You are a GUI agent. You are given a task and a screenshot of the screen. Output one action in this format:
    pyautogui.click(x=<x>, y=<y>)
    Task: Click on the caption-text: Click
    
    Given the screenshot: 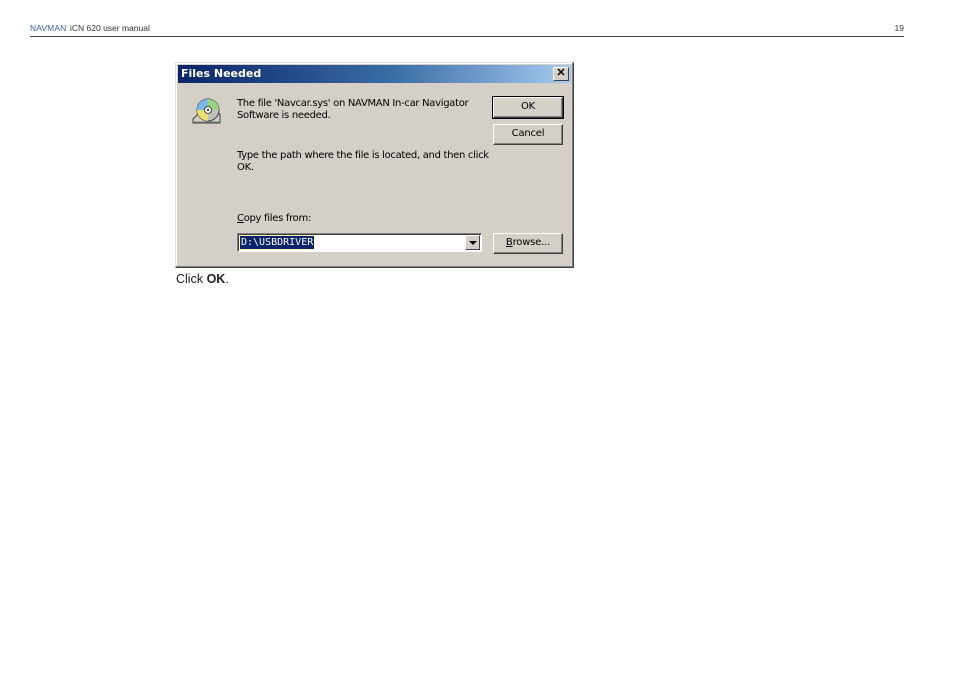 What is the action you would take?
    pyautogui.click(x=191, y=279)
    